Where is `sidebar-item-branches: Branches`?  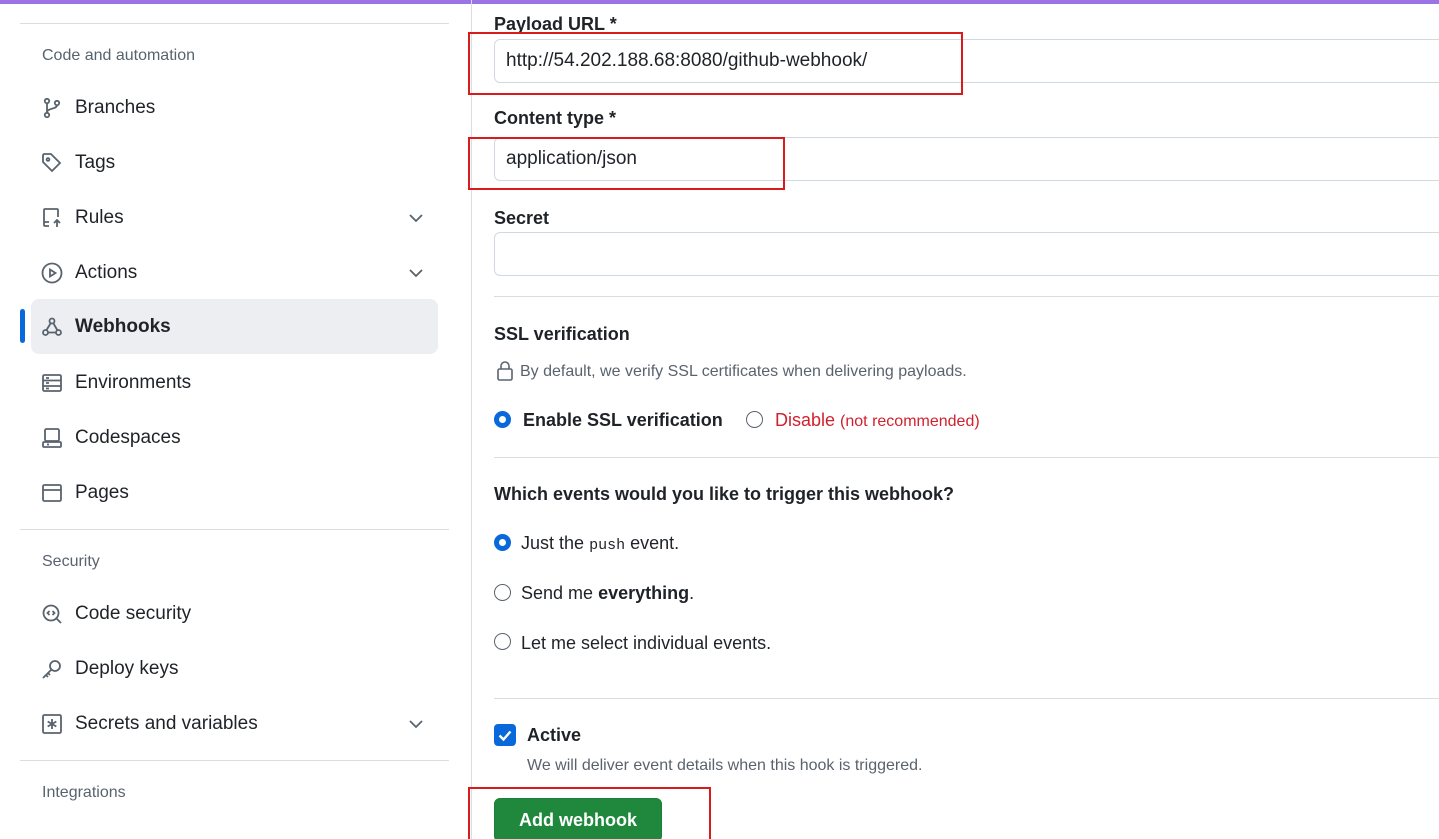
sidebar-item-branches: Branches is located at coordinates (234, 107).